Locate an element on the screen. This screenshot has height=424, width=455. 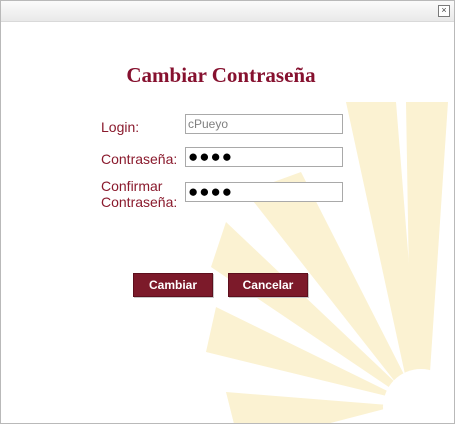
change-button: Cambiar is located at coordinates (173, 285).